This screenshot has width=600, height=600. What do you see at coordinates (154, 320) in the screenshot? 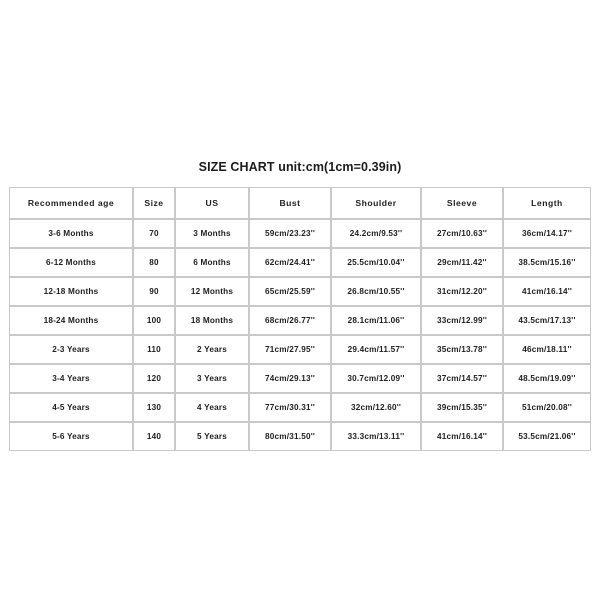
I see `cell-size: 100` at bounding box center [154, 320].